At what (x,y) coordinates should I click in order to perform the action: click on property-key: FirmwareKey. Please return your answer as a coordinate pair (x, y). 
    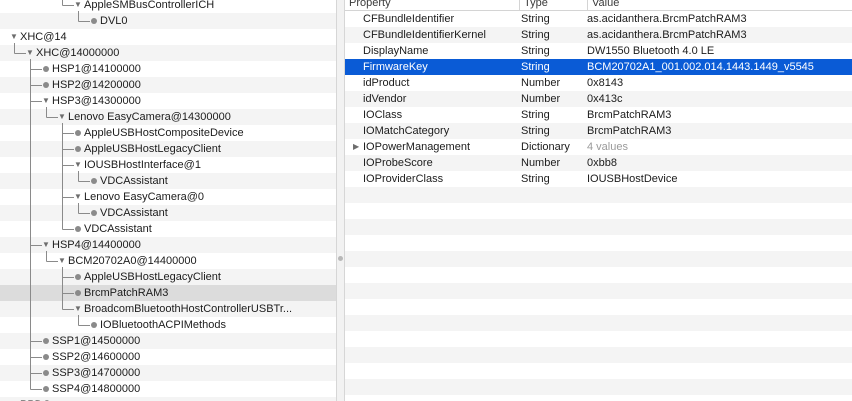
    Looking at the image, I should click on (395, 67).